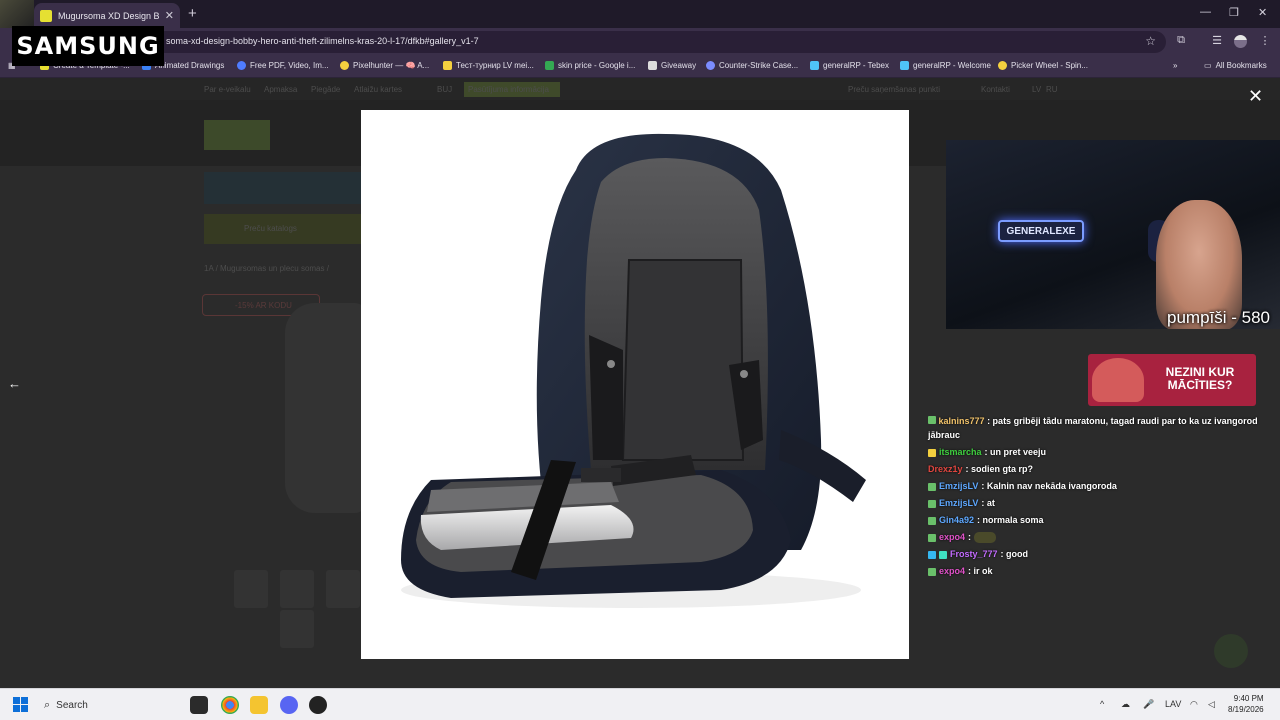 The width and height of the screenshot is (1280, 720). Describe the element at coordinates (672, 65) in the screenshot. I see `bookmark-6: Giveaway` at that location.